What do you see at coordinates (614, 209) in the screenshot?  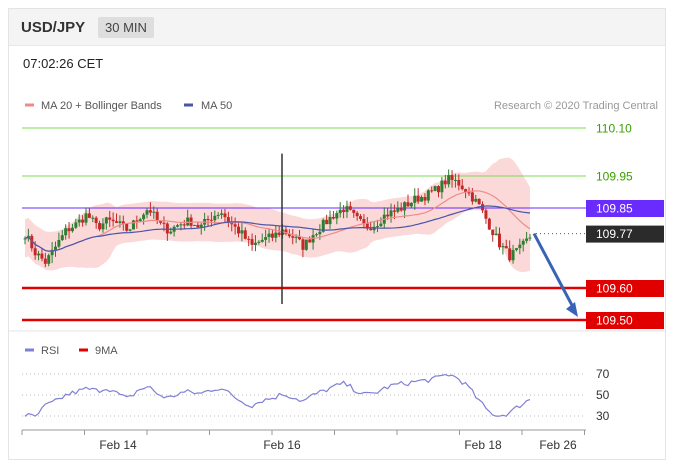 I see `level-label-2: 109.85` at bounding box center [614, 209].